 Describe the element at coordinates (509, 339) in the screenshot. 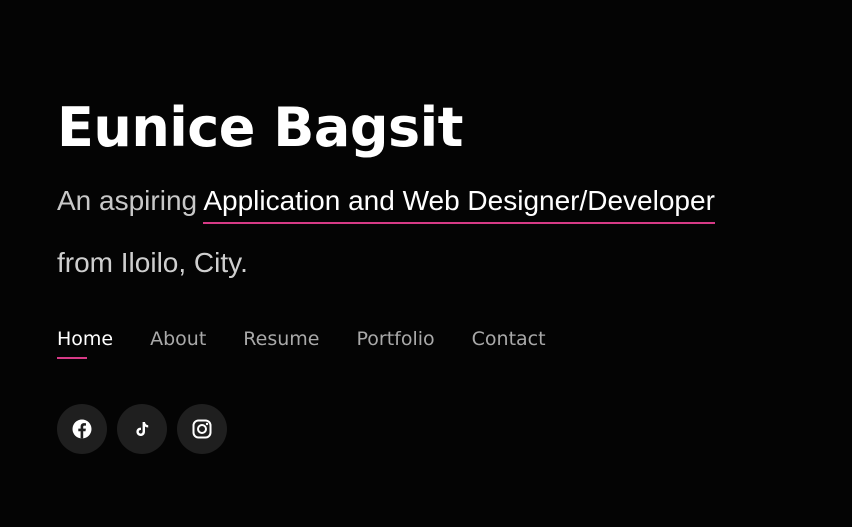

I see `nav-contact-link: Contact` at that location.